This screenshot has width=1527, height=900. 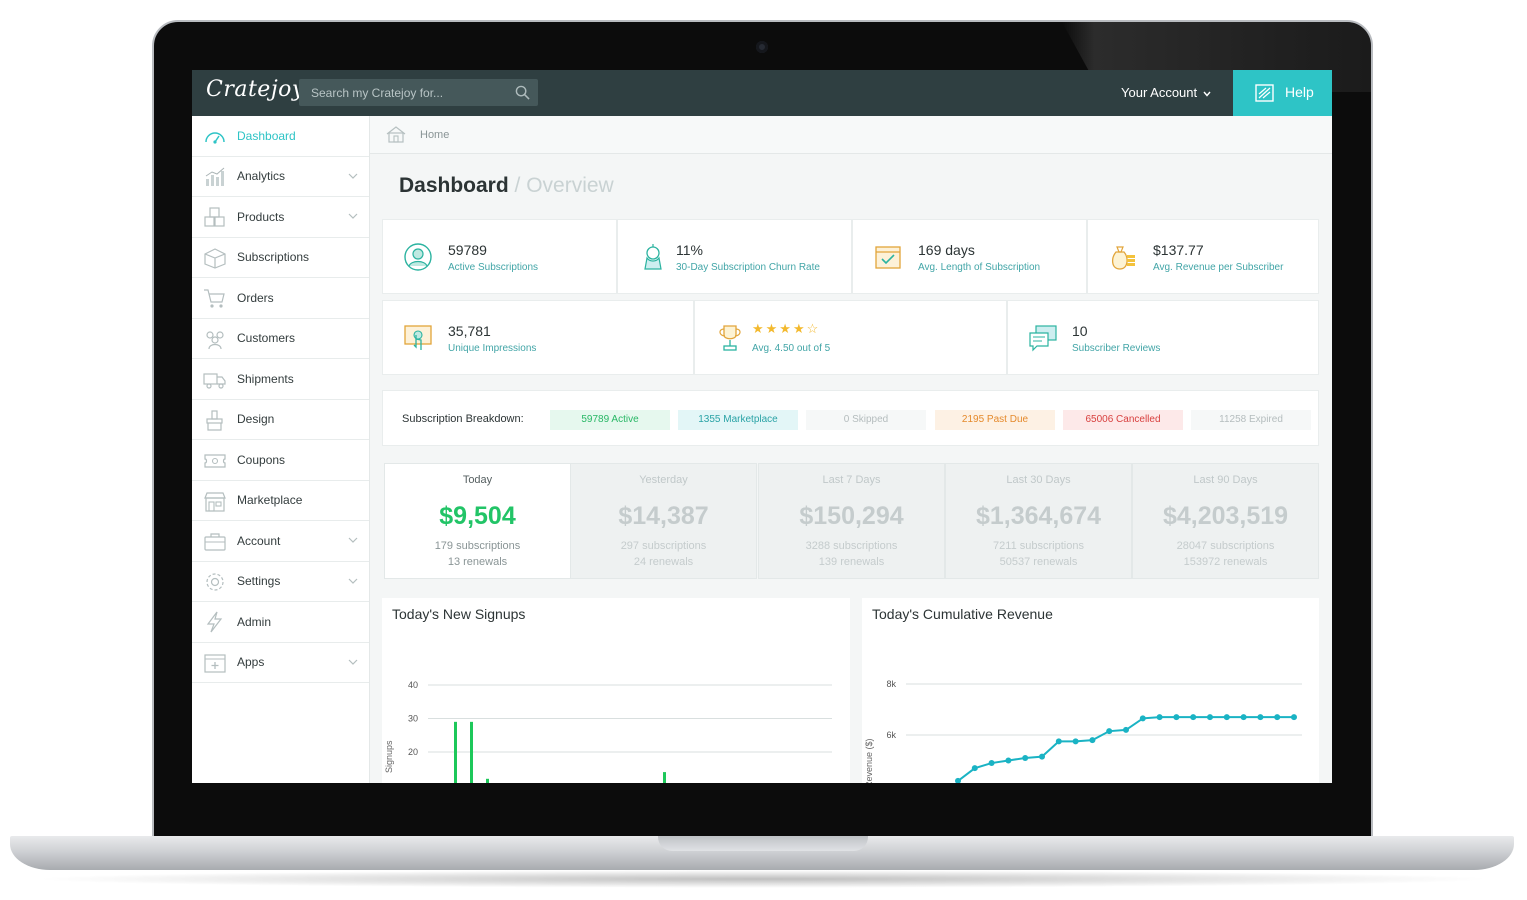 What do you see at coordinates (522, 92) in the screenshot?
I see `search-icon` at bounding box center [522, 92].